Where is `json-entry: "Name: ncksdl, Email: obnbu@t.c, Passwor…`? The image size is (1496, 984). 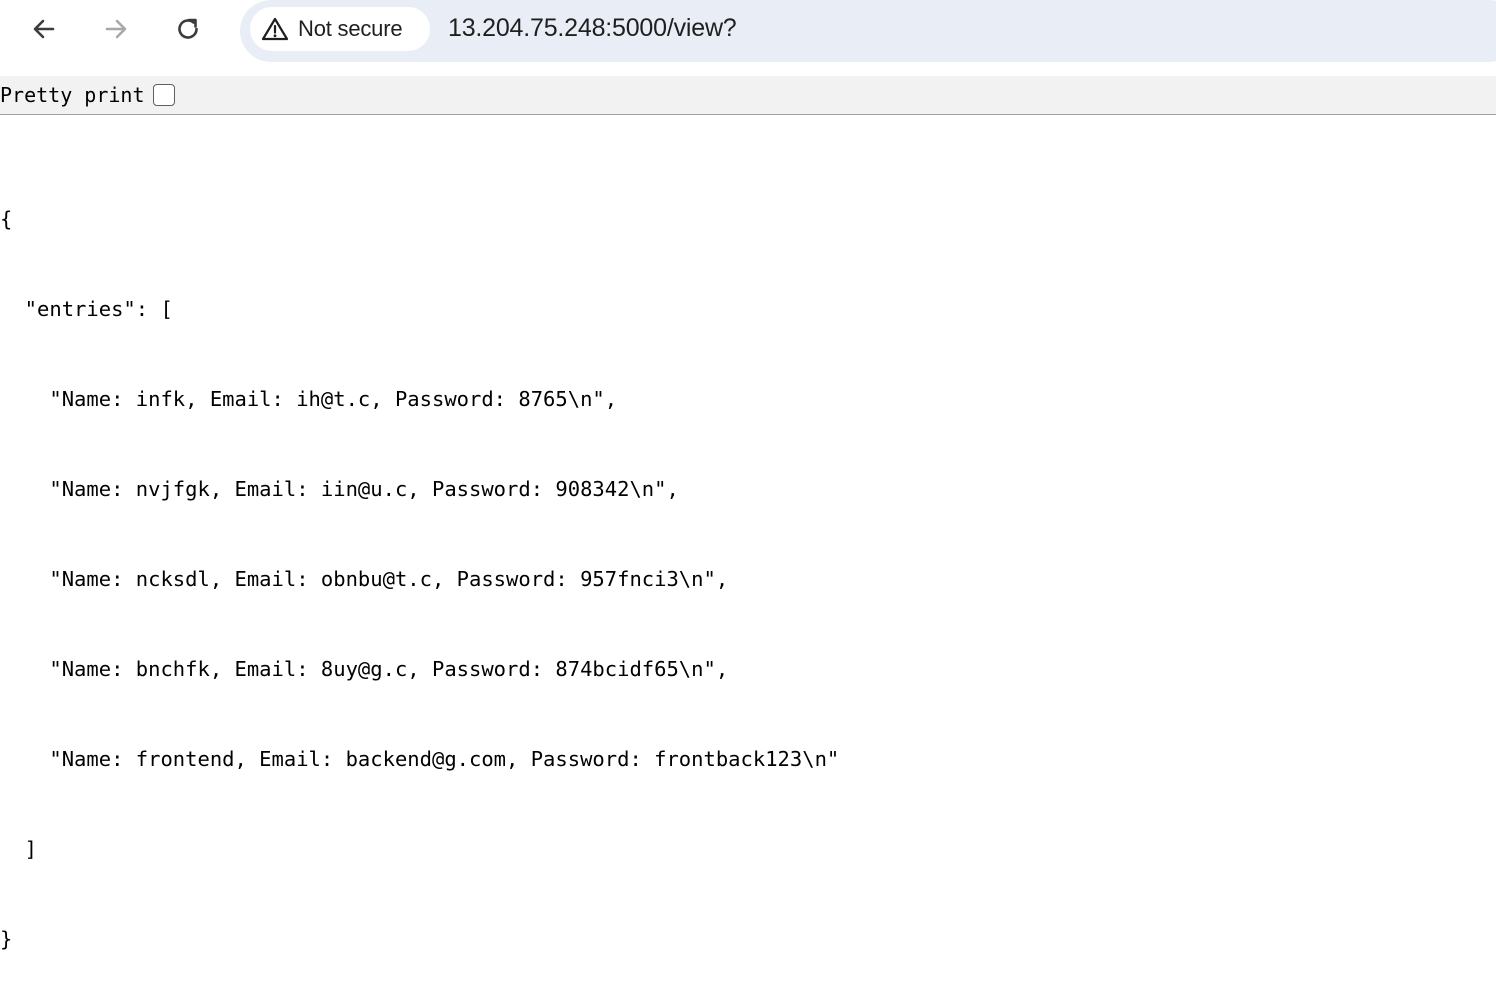
json-entry: "Name: ncksdl, Email: obnbu@t.c, Passwor… is located at coordinates (364, 579).